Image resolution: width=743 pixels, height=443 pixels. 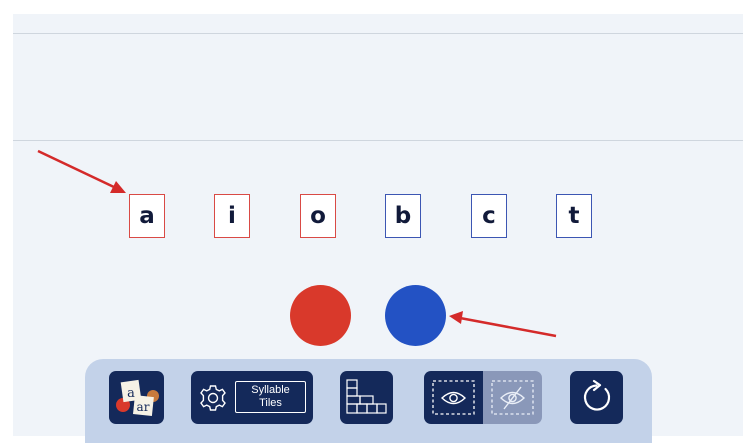 I want to click on eye-off-icon, so click(x=512, y=397).